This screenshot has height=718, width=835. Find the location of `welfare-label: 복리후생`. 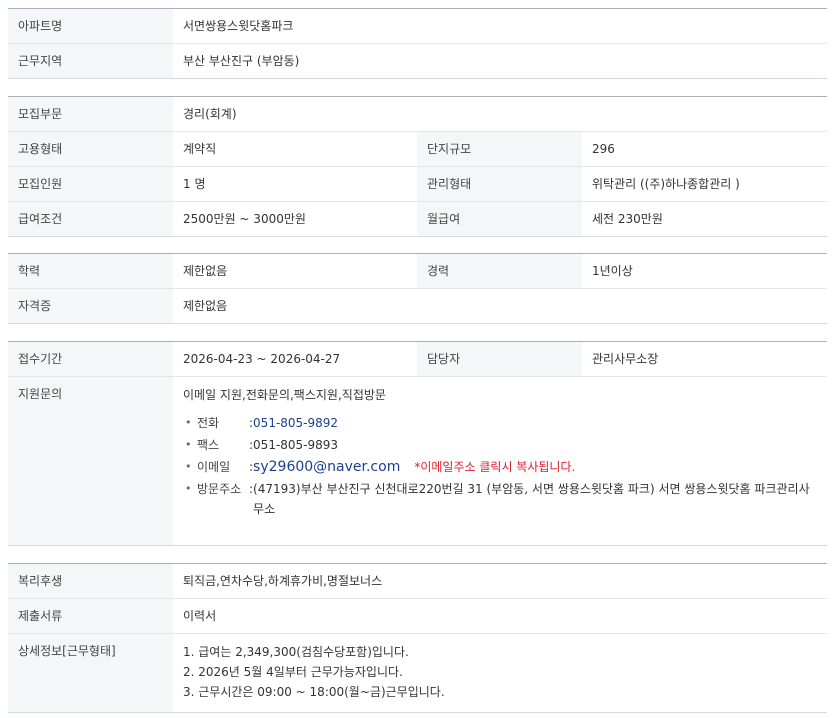

welfare-label: 복리후생 is located at coordinates (40, 581).